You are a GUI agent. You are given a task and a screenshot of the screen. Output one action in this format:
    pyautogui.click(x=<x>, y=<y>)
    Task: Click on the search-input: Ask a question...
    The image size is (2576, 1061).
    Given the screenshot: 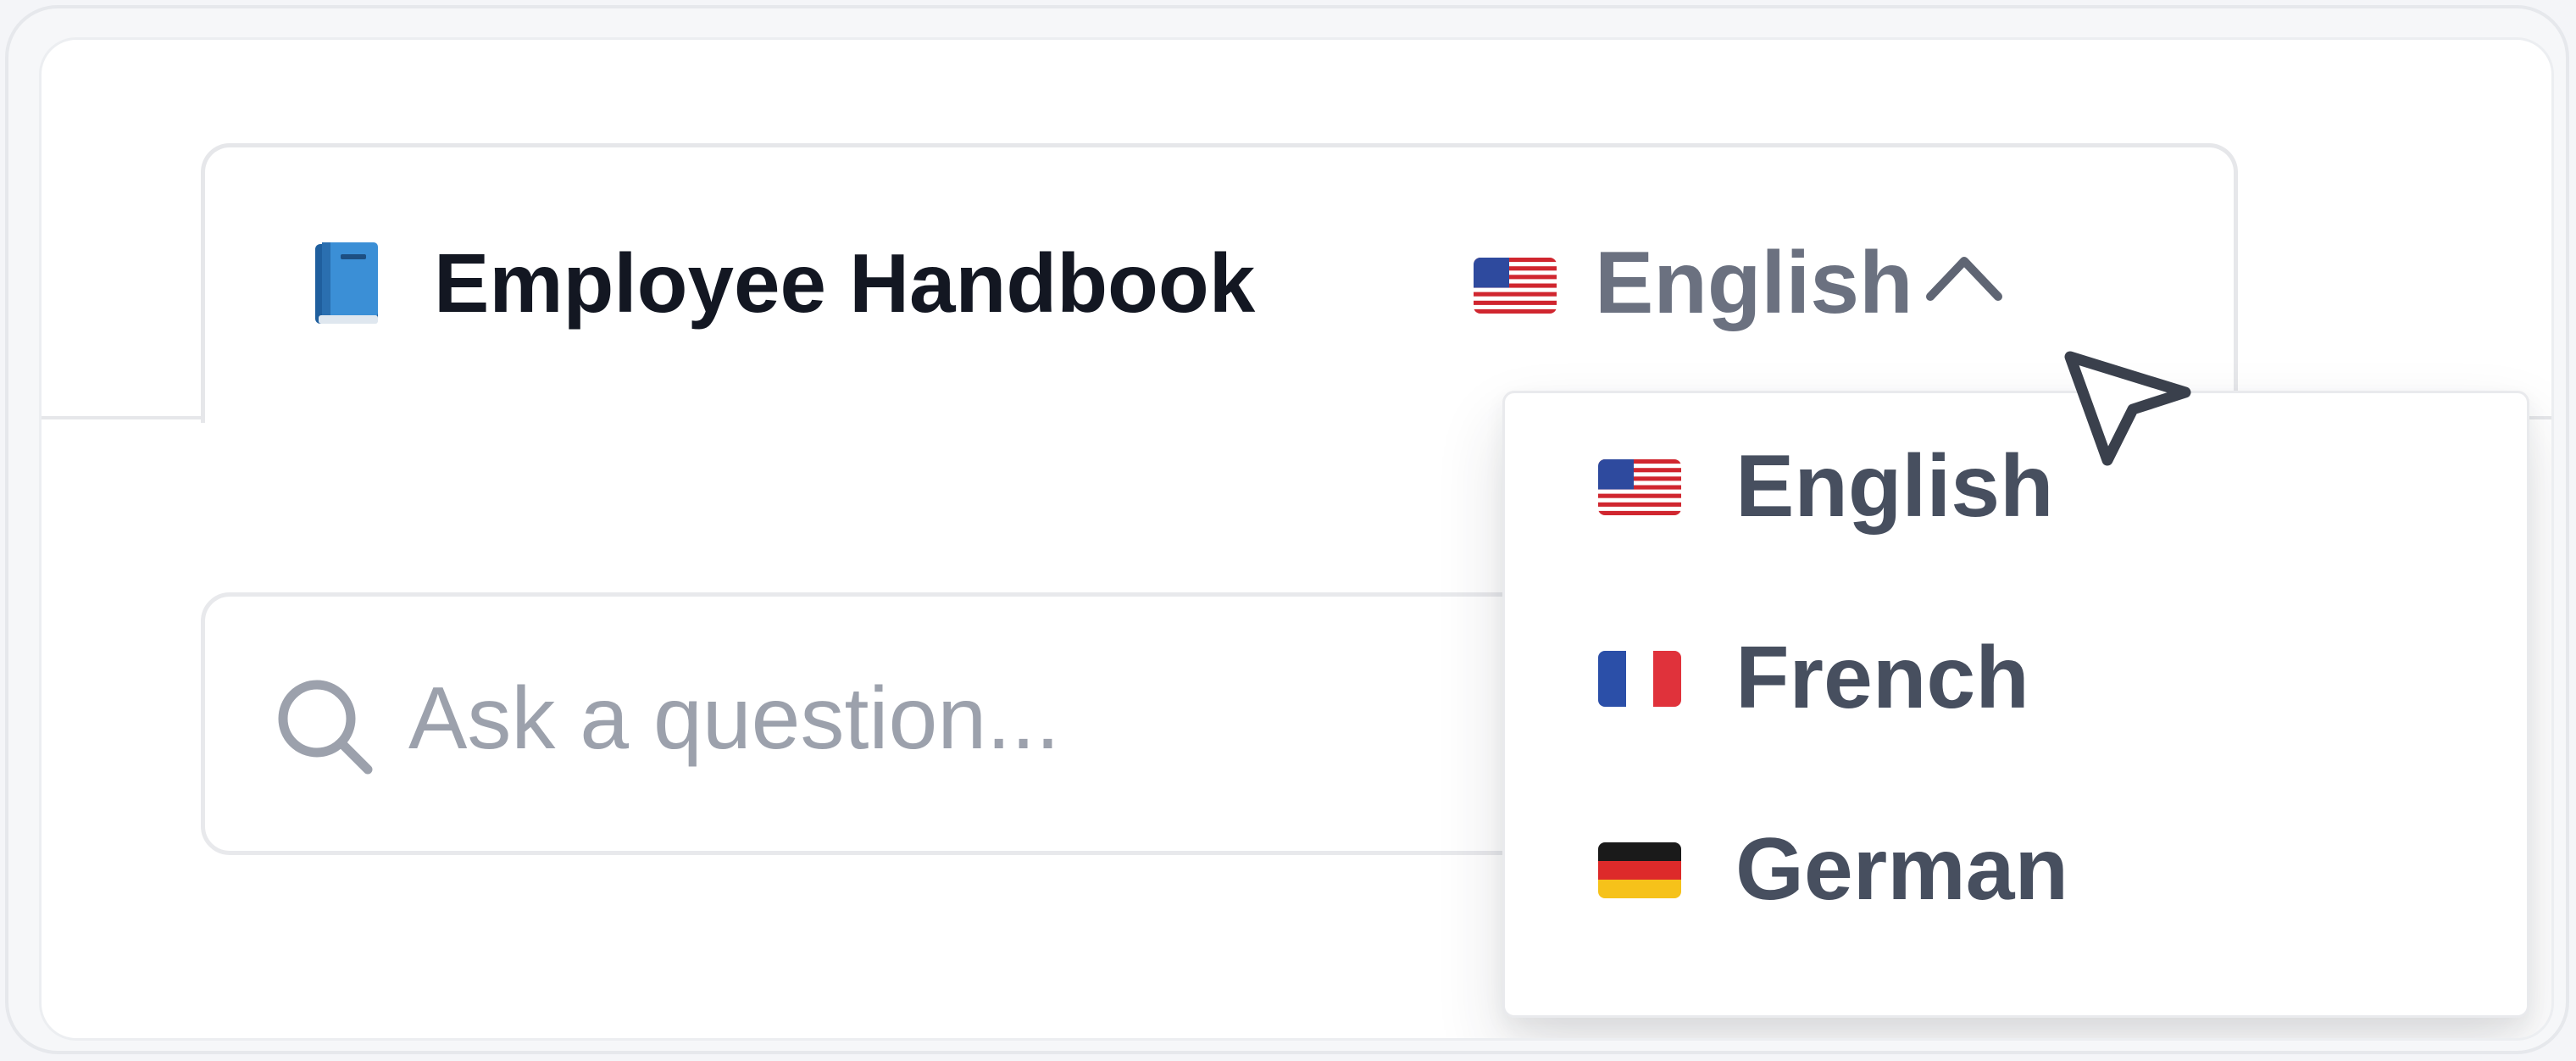 What is the action you would take?
    pyautogui.click(x=921, y=723)
    